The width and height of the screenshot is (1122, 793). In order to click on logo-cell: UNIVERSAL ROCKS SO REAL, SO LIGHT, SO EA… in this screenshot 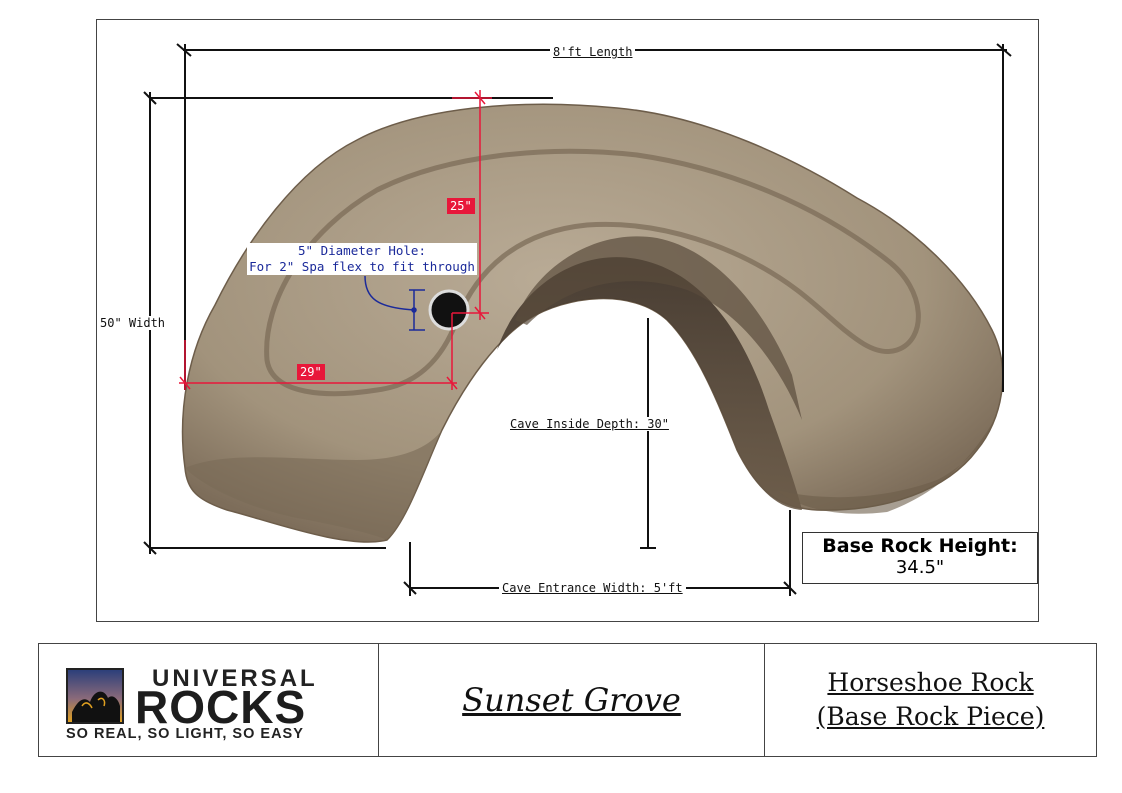, I will do `click(209, 700)`.